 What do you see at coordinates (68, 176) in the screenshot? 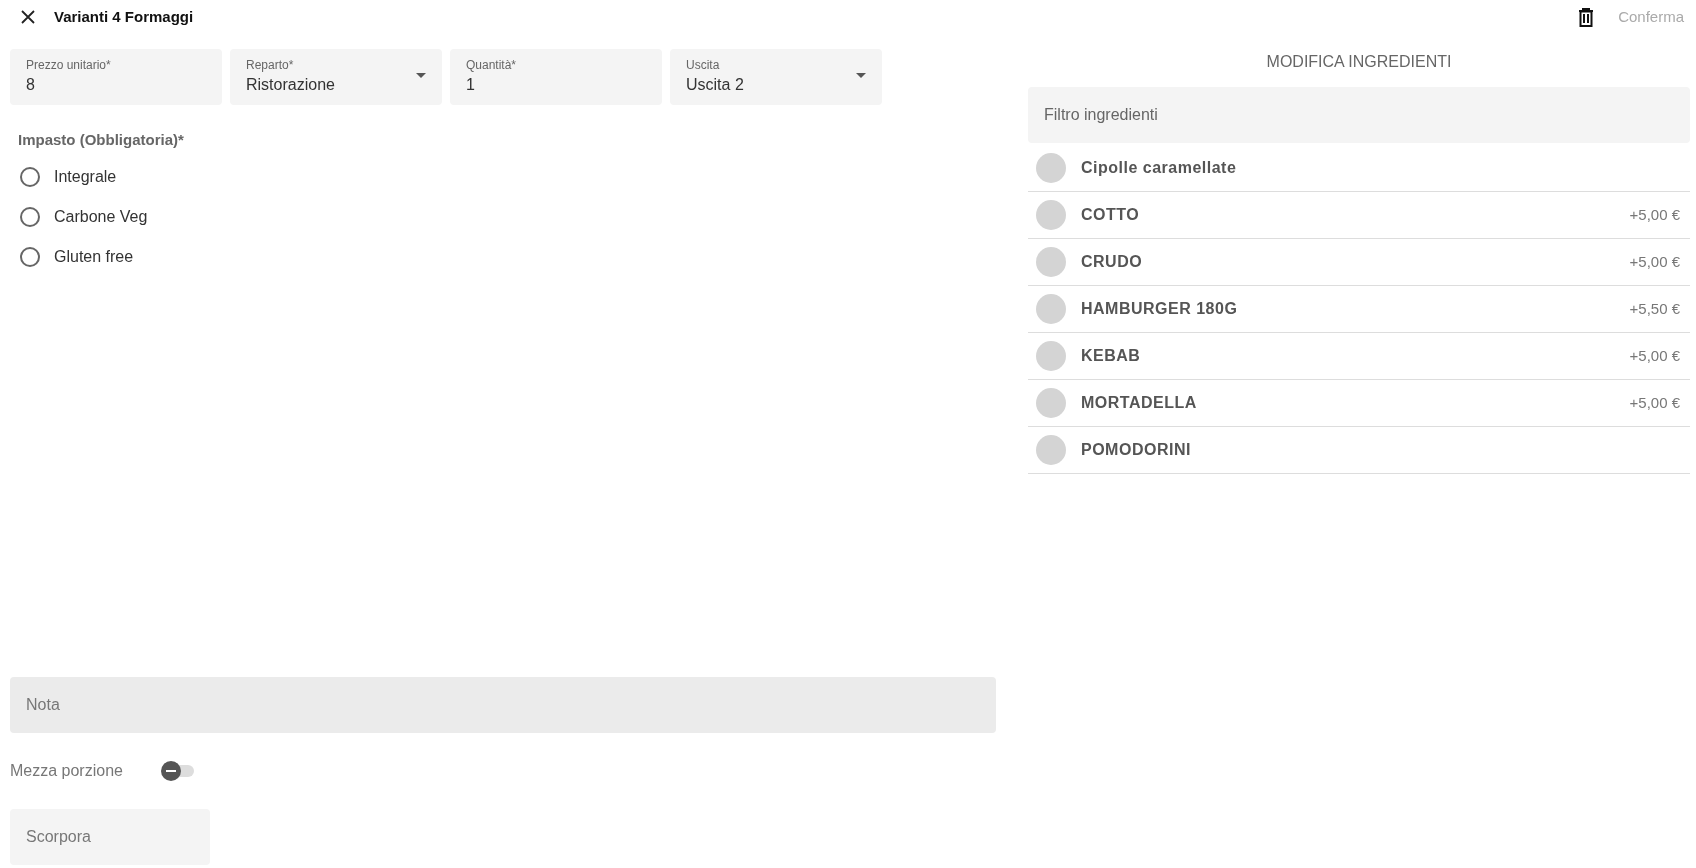
I see `radio-option: Integrale` at bounding box center [68, 176].